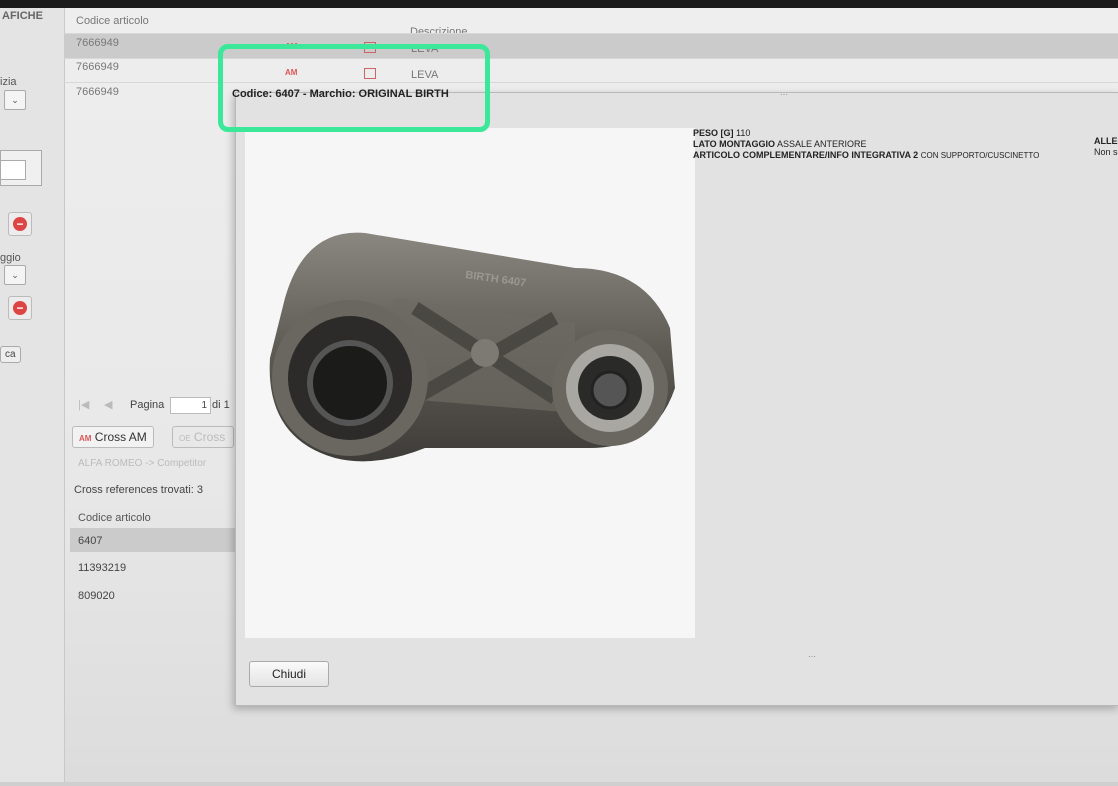 This screenshot has height=786, width=1118. What do you see at coordinates (32, 395) in the screenshot?
I see `left-panel` at bounding box center [32, 395].